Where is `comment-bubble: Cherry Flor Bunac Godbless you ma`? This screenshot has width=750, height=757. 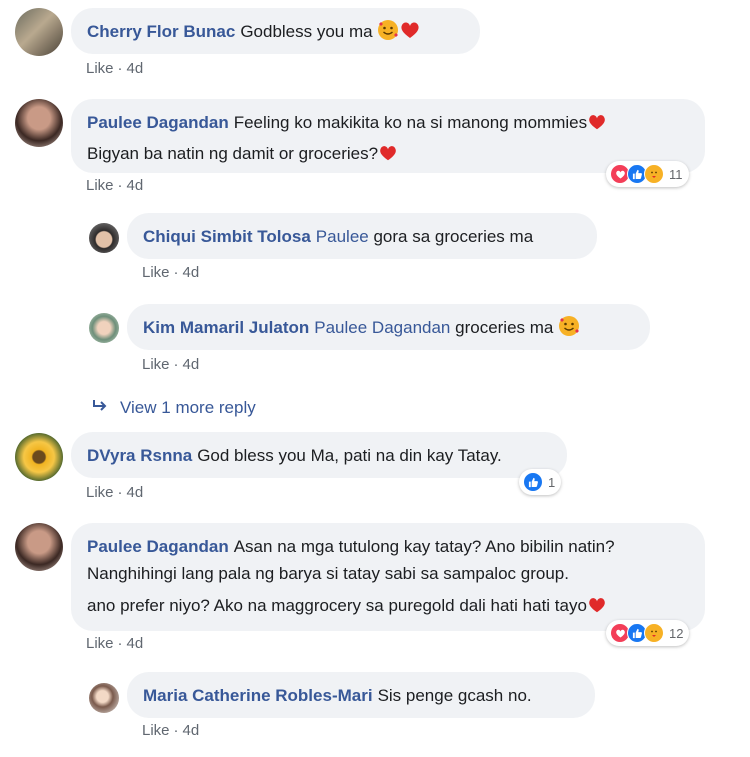 comment-bubble: Cherry Flor Bunac Godbless you ma is located at coordinates (275, 31).